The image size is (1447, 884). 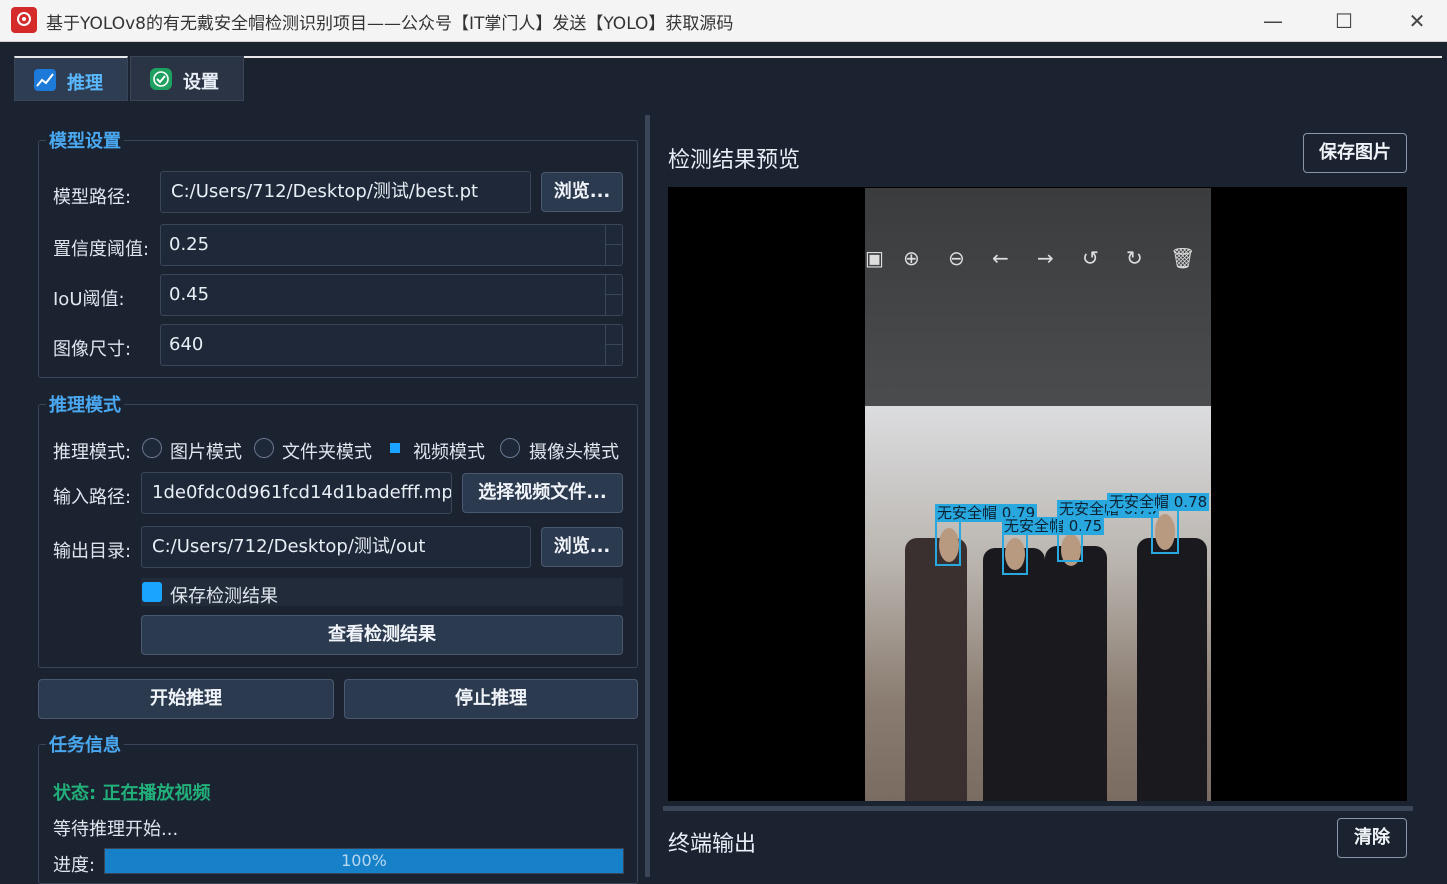 What do you see at coordinates (614, 295) in the screenshot?
I see `iou-spin-arrows` at bounding box center [614, 295].